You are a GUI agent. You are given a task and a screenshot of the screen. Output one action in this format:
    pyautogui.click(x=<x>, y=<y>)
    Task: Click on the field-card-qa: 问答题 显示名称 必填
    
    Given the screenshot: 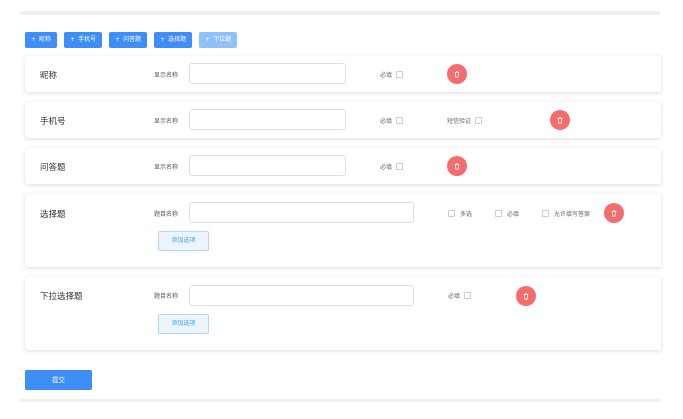 What is the action you would take?
    pyautogui.click(x=343, y=166)
    